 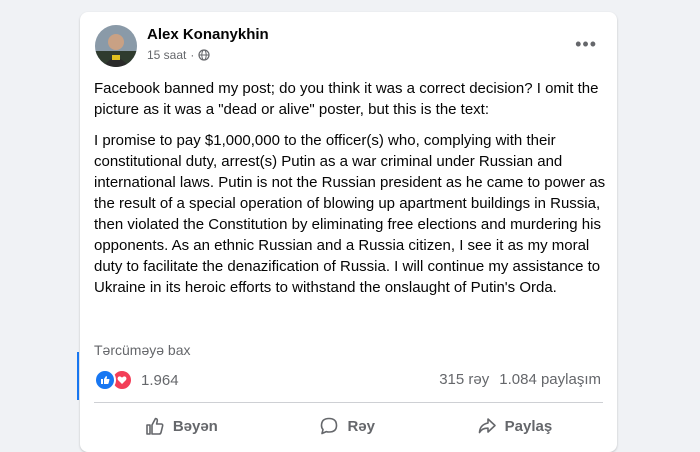 What do you see at coordinates (329, 426) in the screenshot?
I see `comment-icon` at bounding box center [329, 426].